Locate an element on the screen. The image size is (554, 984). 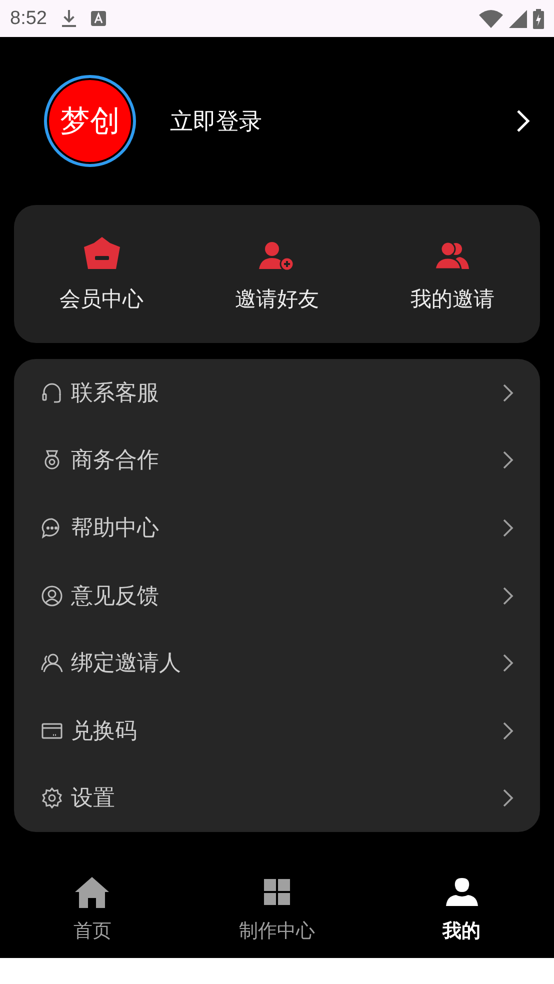
quick-action: 邀请好友 is located at coordinates (277, 274).